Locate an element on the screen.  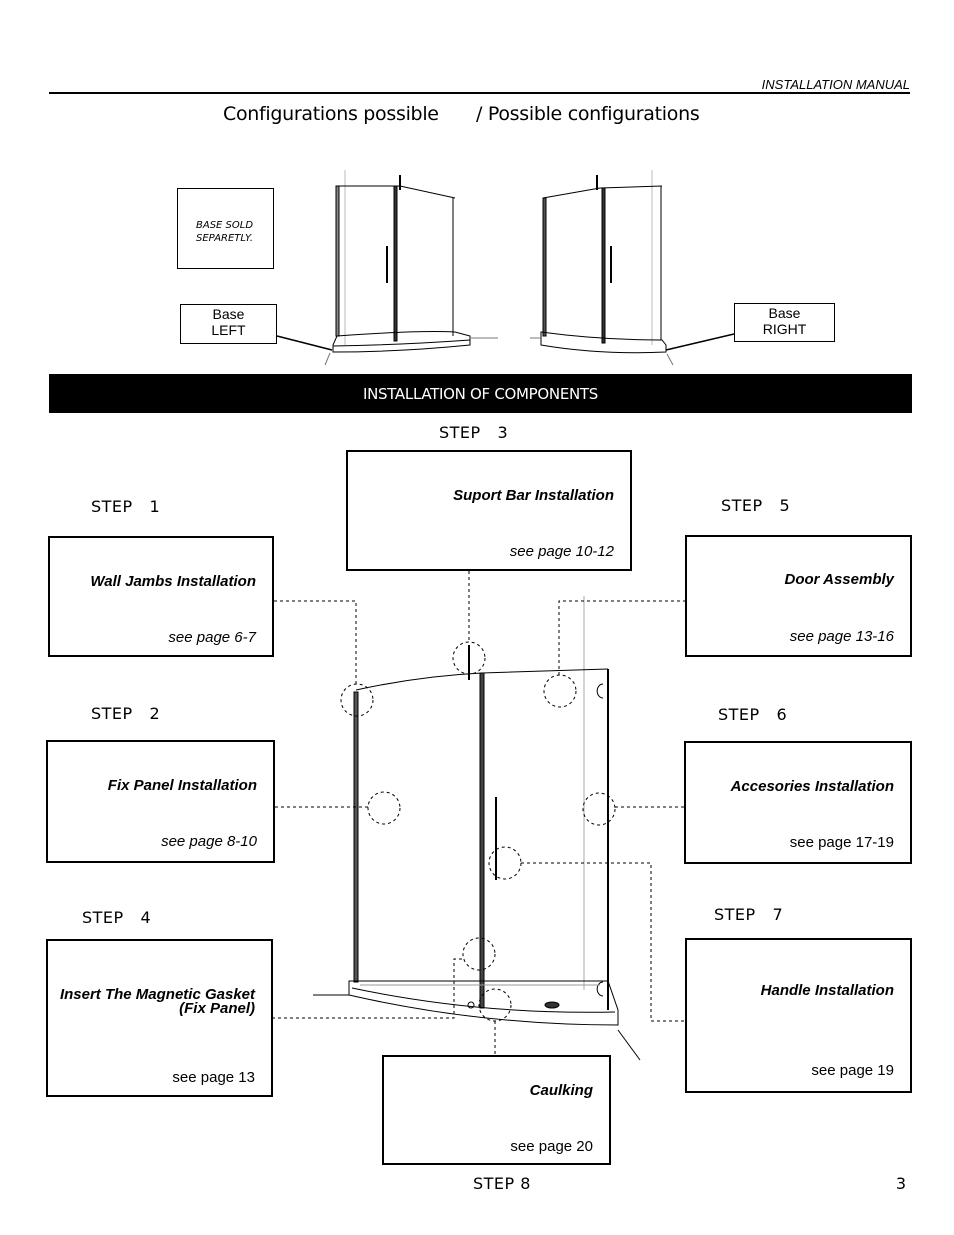
step-3-title: Suport Bar Installation is located at coordinates (533, 495).